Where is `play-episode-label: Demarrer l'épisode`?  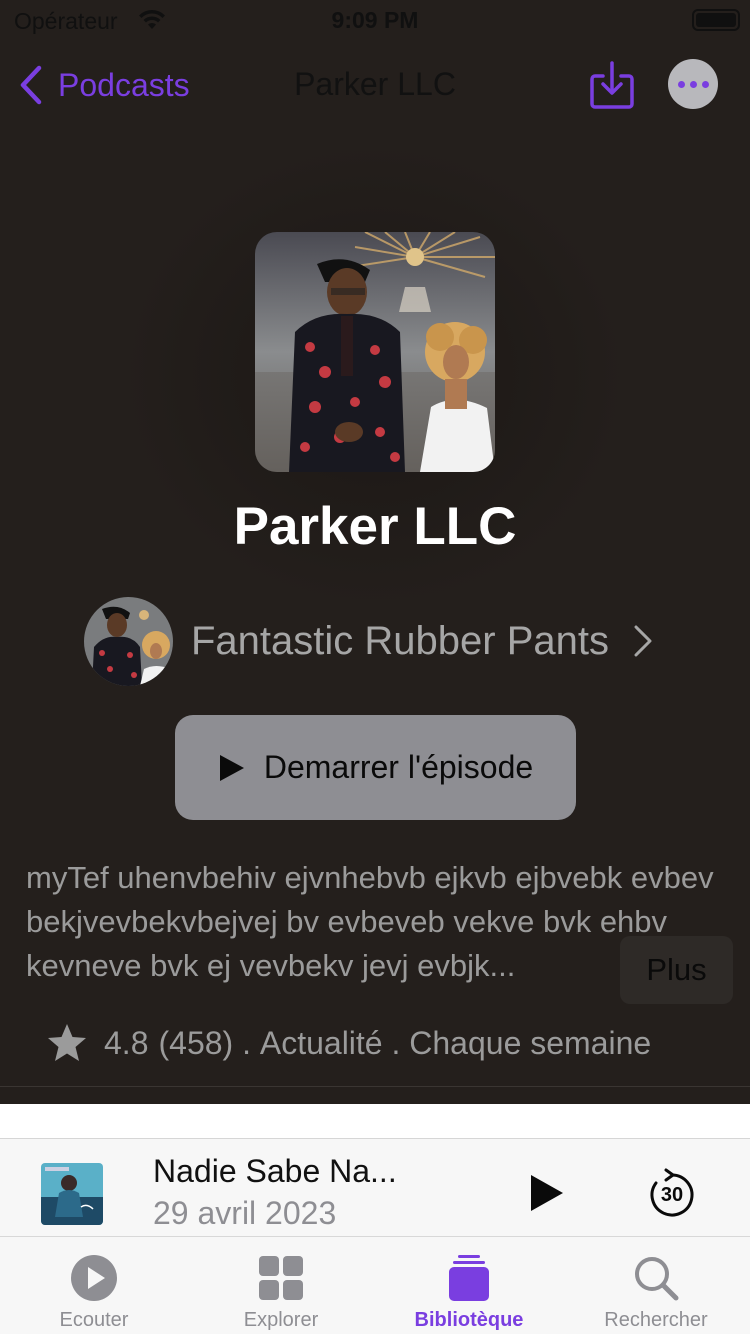 play-episode-label: Demarrer l'épisode is located at coordinates (398, 767).